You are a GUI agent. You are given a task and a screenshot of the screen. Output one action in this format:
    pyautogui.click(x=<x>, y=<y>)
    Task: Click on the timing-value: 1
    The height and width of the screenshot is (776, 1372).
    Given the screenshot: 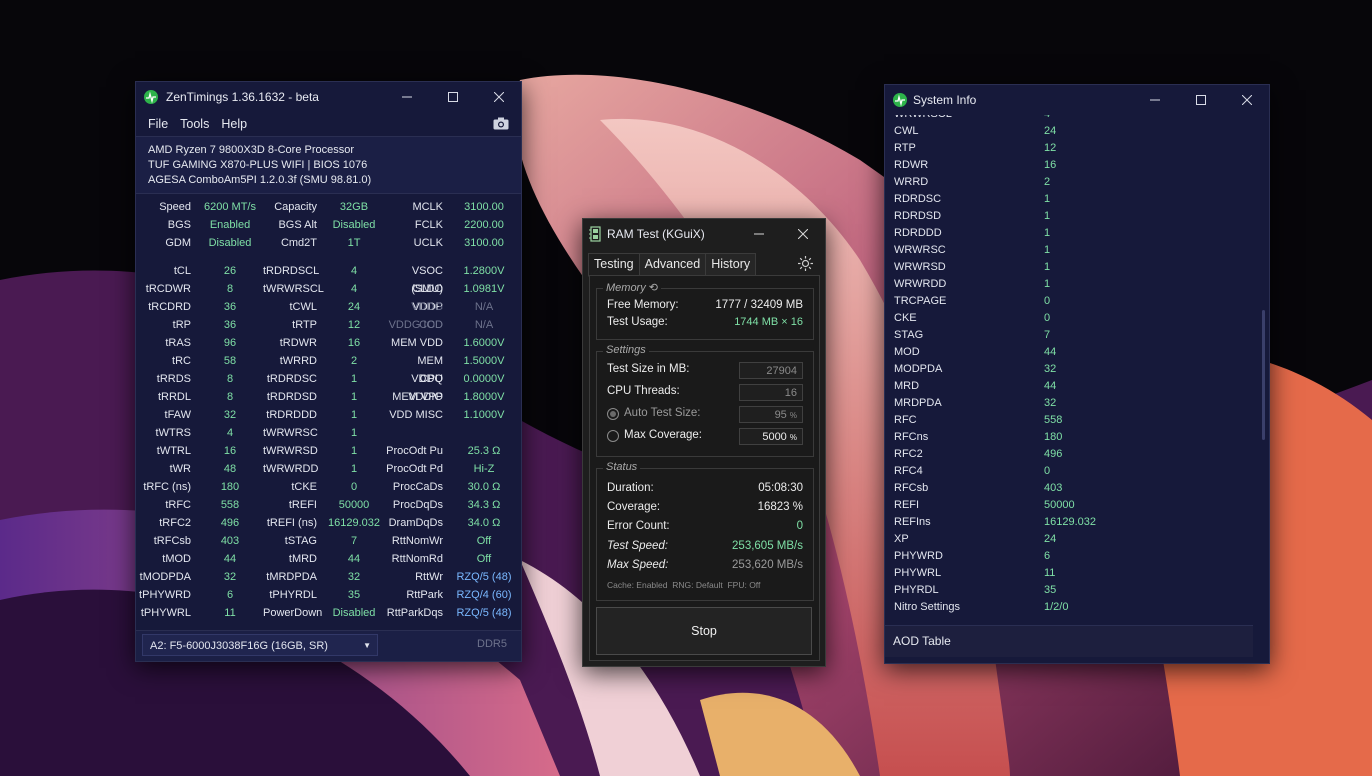 What is the action you would take?
    pyautogui.click(x=354, y=379)
    